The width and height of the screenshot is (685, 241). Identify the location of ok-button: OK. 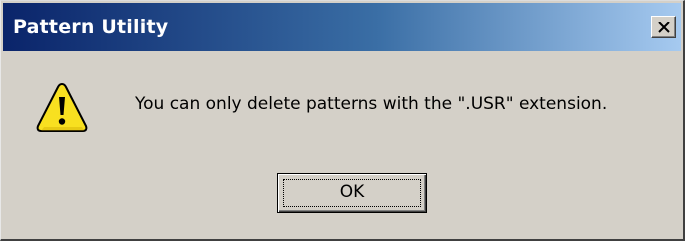
(352, 193).